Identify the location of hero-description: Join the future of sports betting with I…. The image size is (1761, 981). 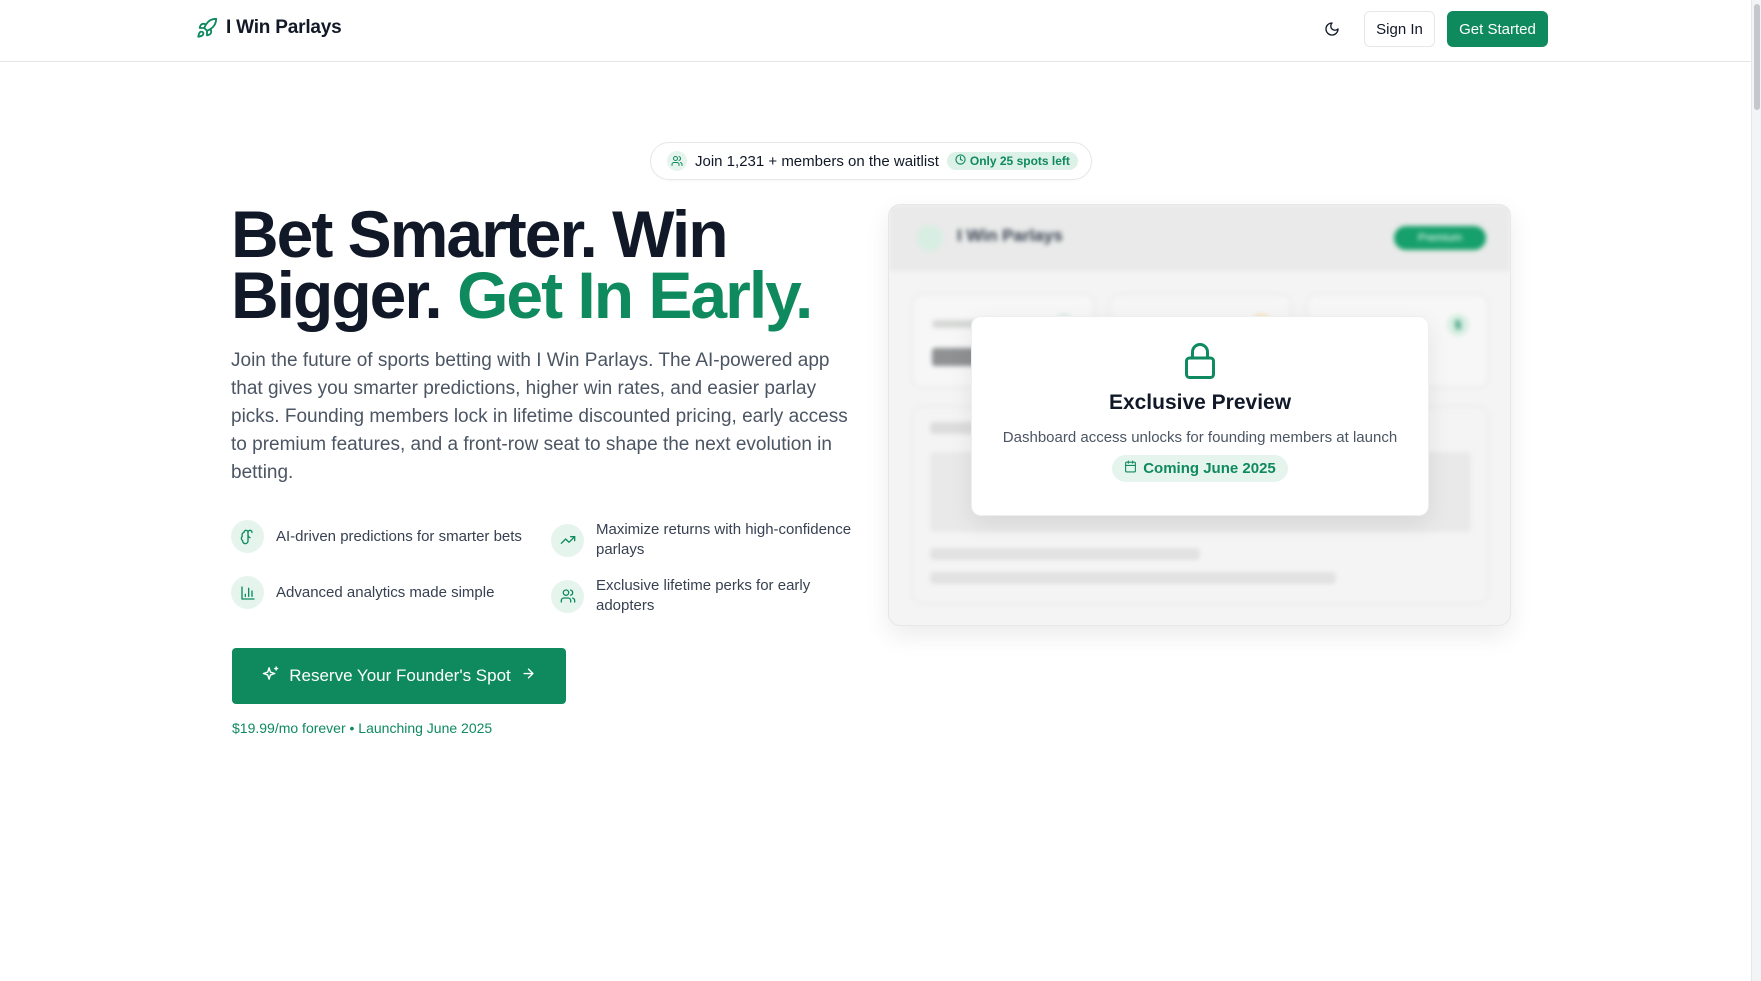
(539, 416).